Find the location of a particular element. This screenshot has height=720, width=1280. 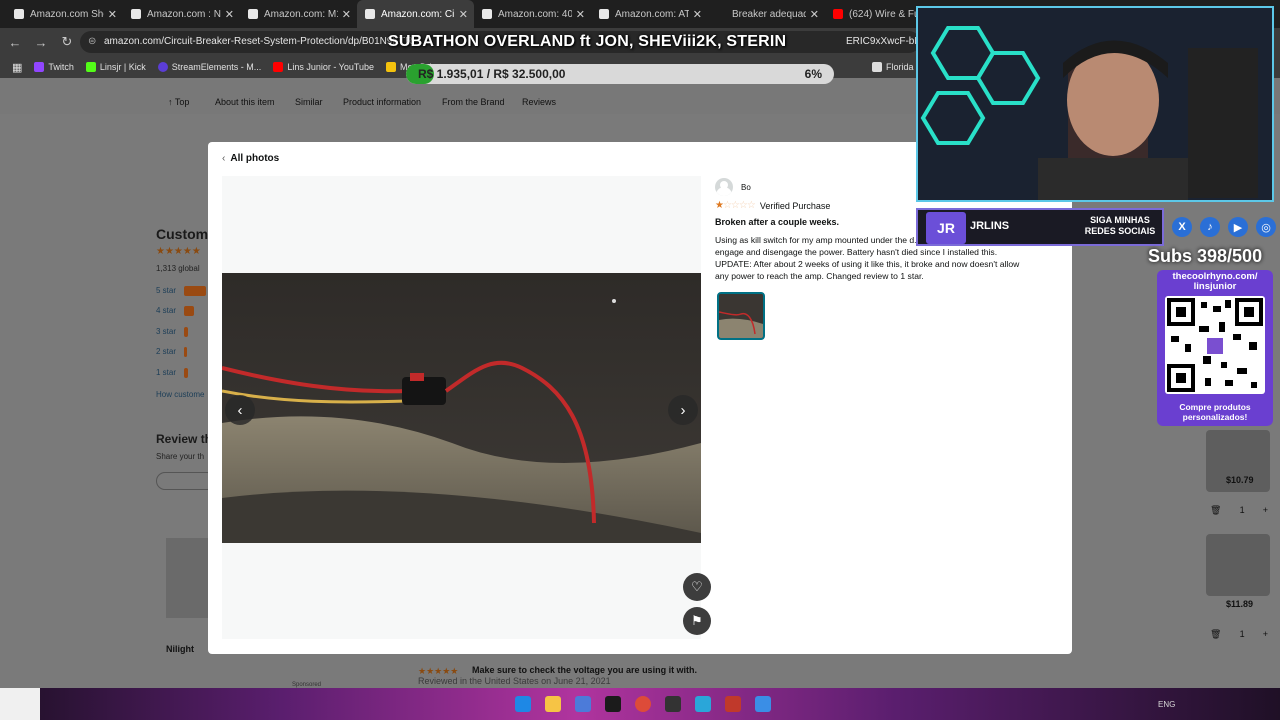

quantity-value: 1 is located at coordinates (1242, 510).